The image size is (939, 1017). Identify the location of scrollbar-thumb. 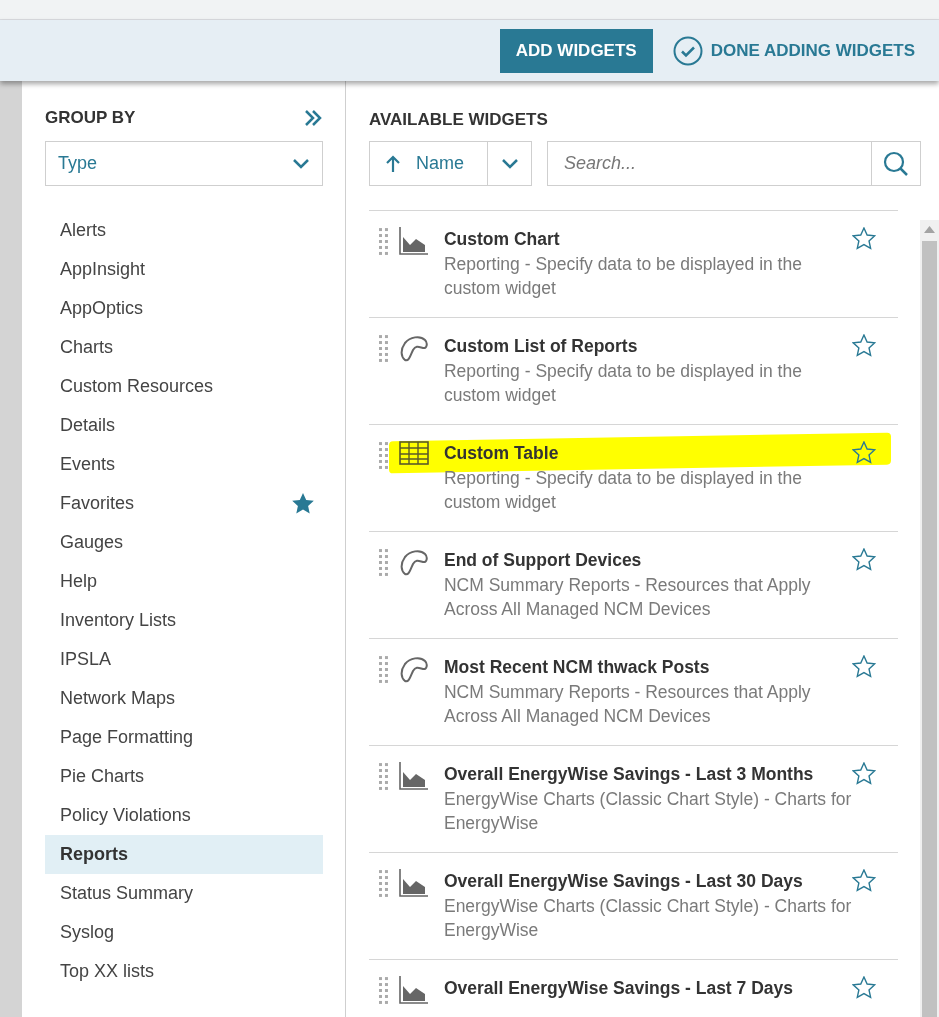
(929, 629).